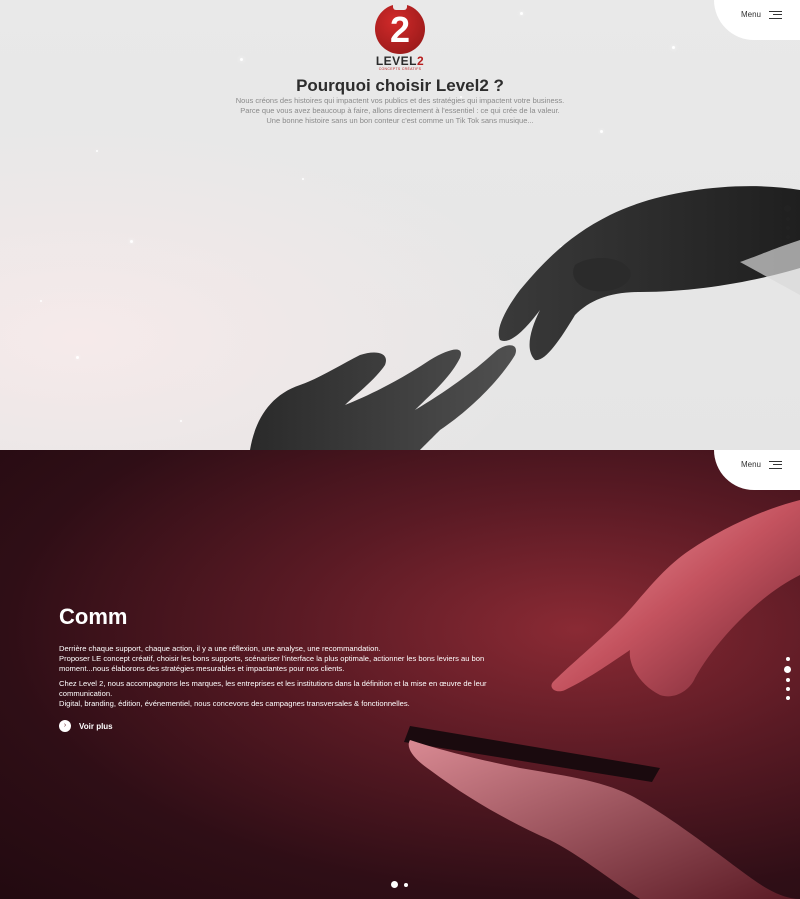 This screenshot has height=899, width=800. I want to click on menu-button-2: Menu, so click(761, 464).